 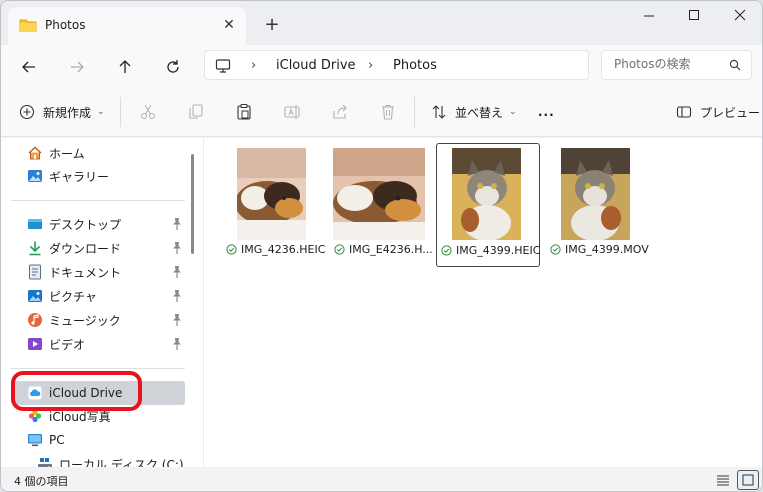 What do you see at coordinates (371, 65) in the screenshot?
I see `chevron-right-icon: ›` at bounding box center [371, 65].